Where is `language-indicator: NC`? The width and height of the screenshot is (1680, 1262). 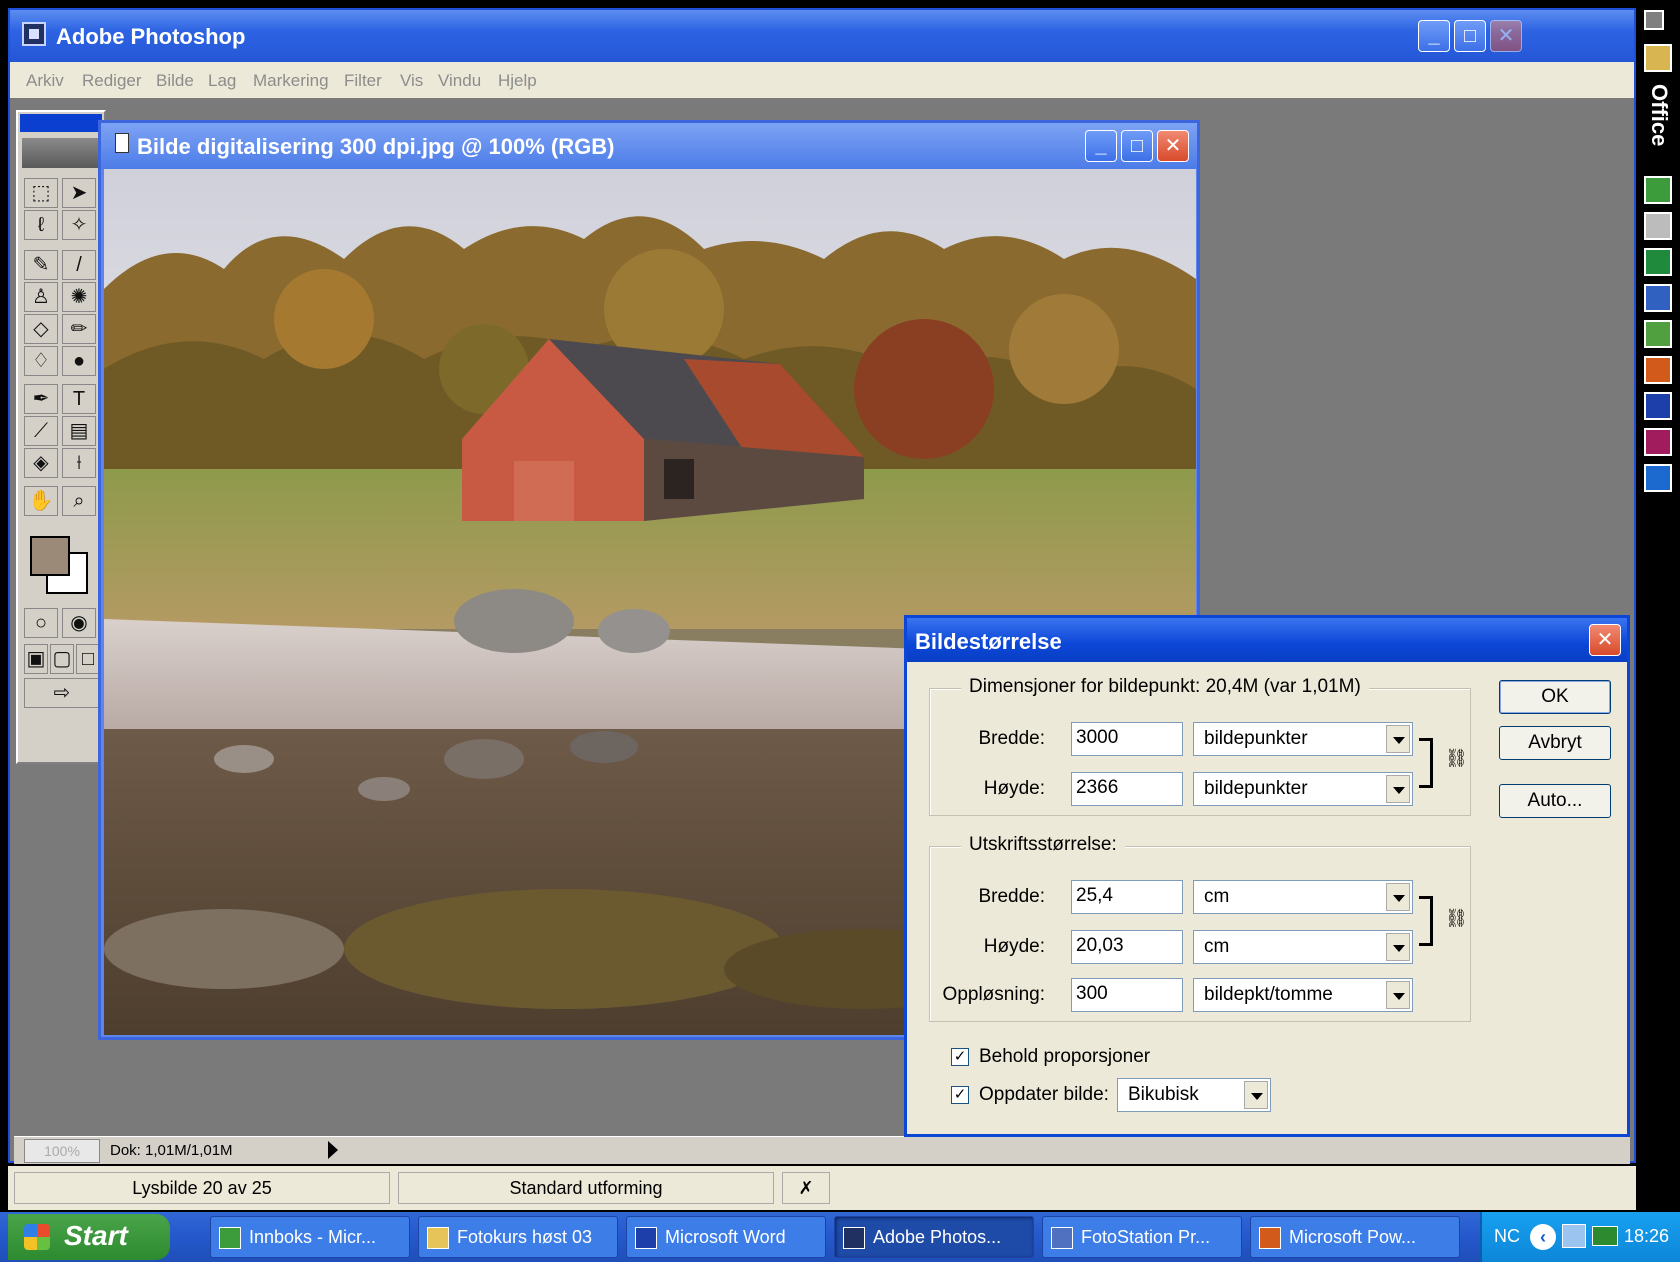 language-indicator: NC is located at coordinates (1507, 1236).